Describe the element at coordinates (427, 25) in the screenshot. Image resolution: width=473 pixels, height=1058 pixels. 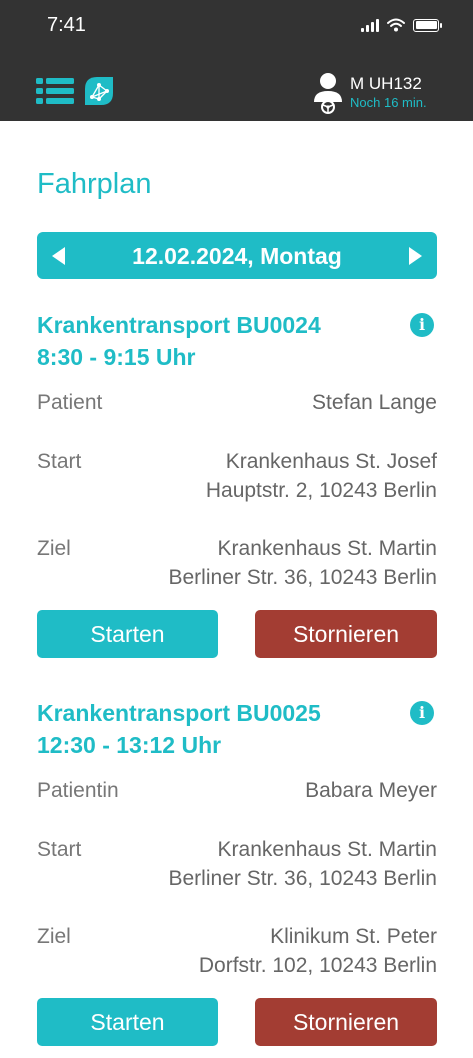
I see `battery-icon` at that location.